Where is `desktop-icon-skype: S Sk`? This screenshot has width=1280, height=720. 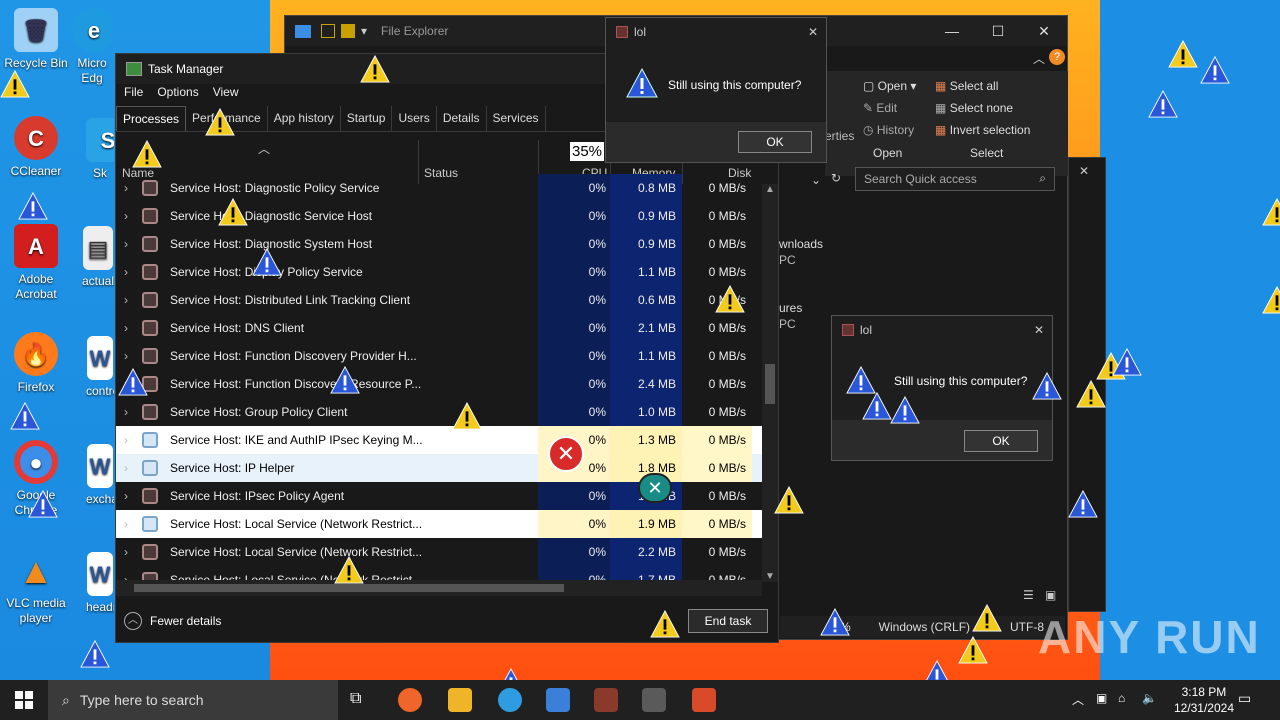 desktop-icon-skype: S Sk is located at coordinates (100, 149).